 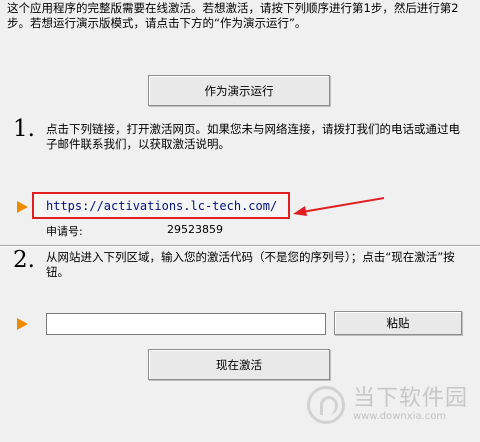 I want to click on watermark-logo-icon, so click(x=325, y=405).